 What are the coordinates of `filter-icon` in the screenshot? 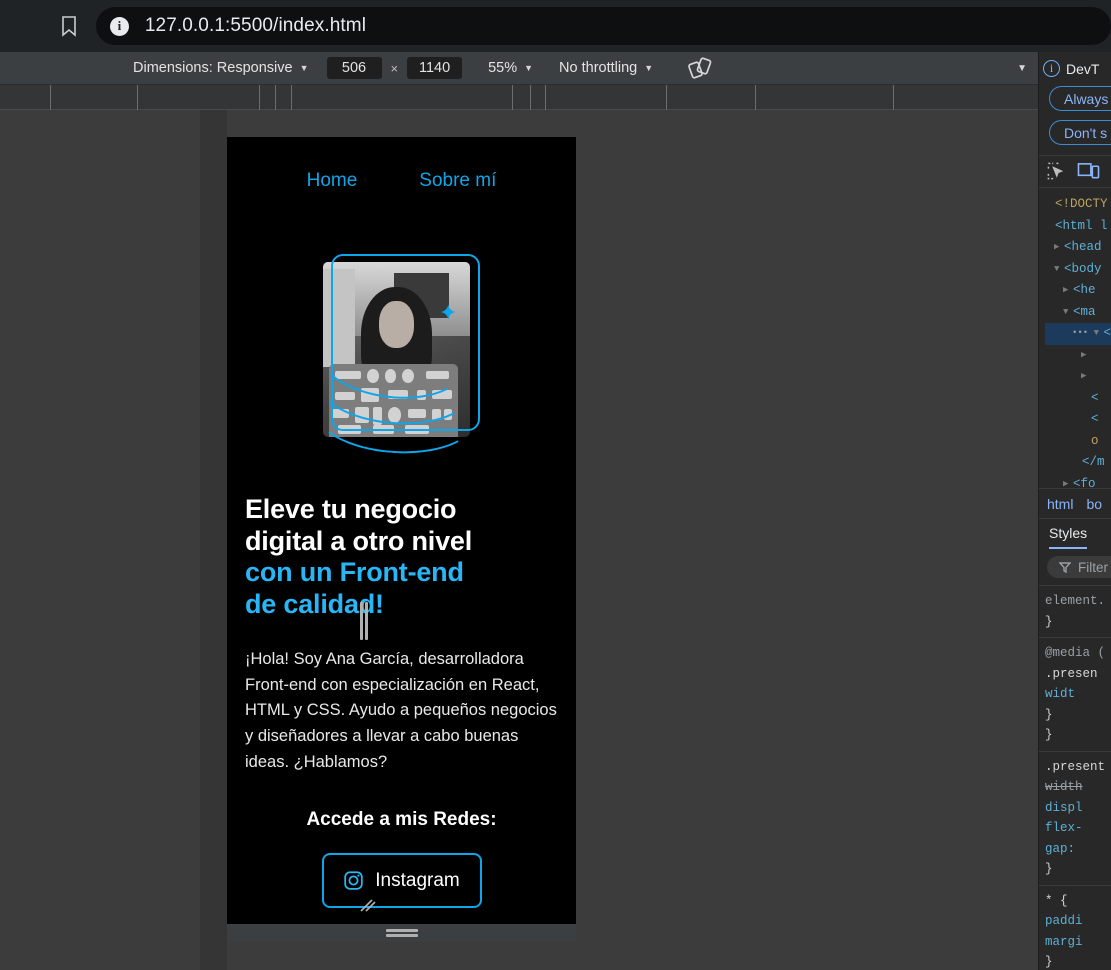 It's located at (1065, 567).